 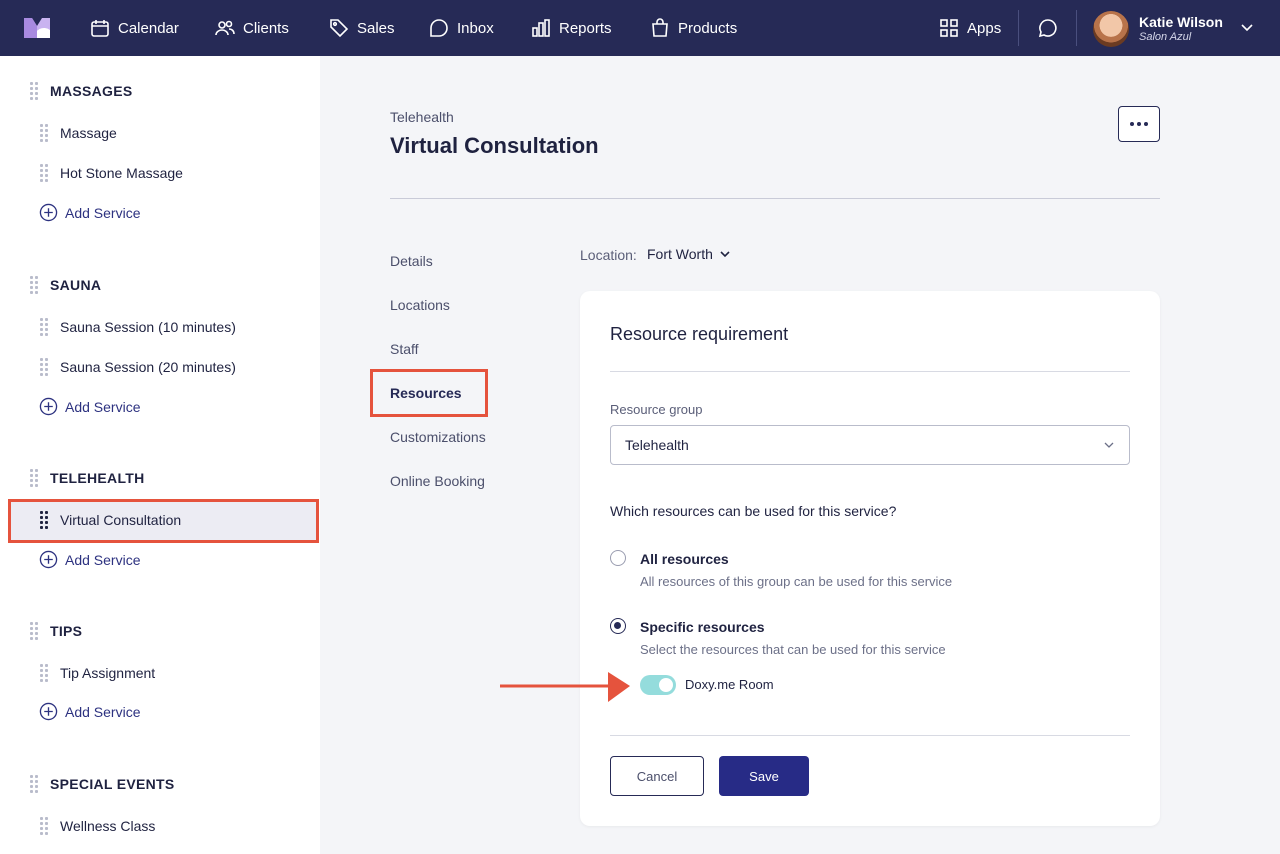 What do you see at coordinates (37, 28) in the screenshot?
I see `app-logo-icon` at bounding box center [37, 28].